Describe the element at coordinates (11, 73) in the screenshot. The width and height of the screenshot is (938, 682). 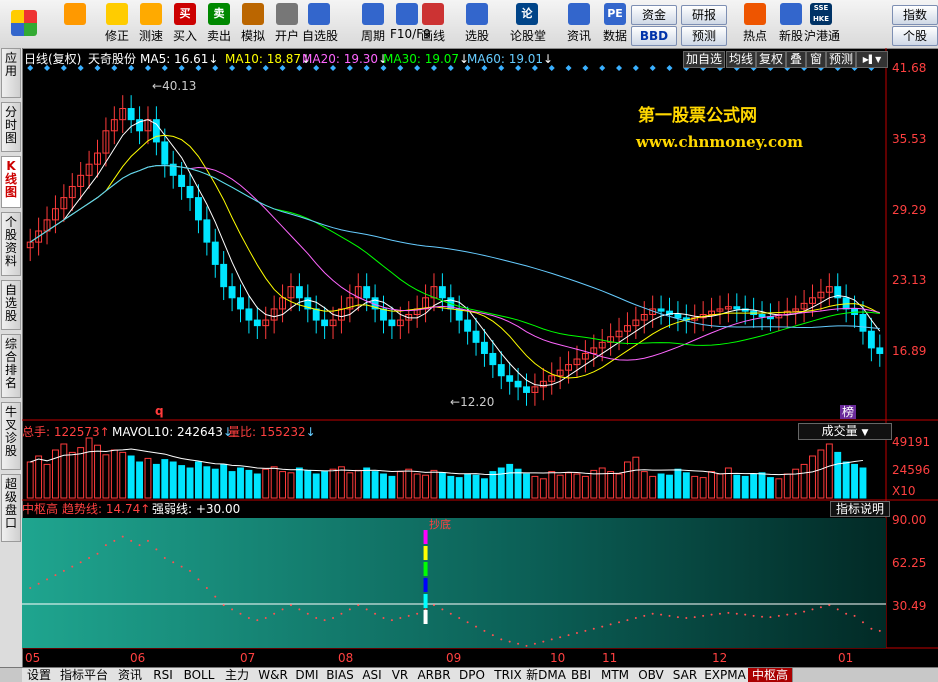
I see `left-tab-0: 应用` at that location.